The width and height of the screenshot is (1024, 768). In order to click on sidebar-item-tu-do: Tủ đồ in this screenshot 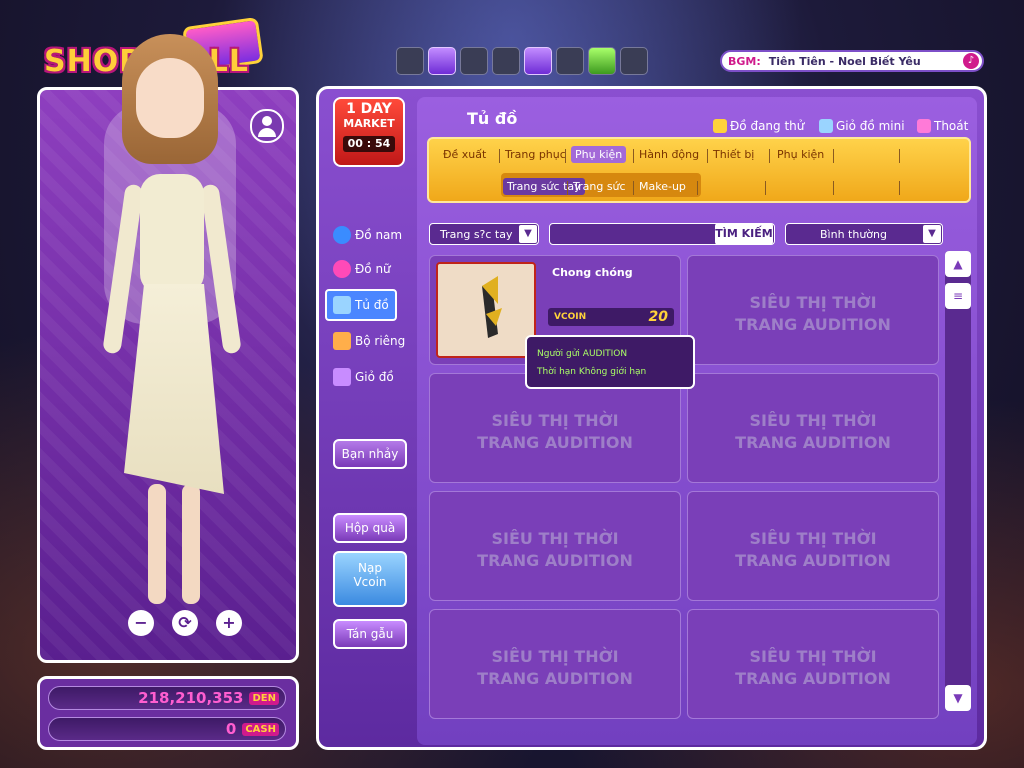, I will do `click(361, 305)`.